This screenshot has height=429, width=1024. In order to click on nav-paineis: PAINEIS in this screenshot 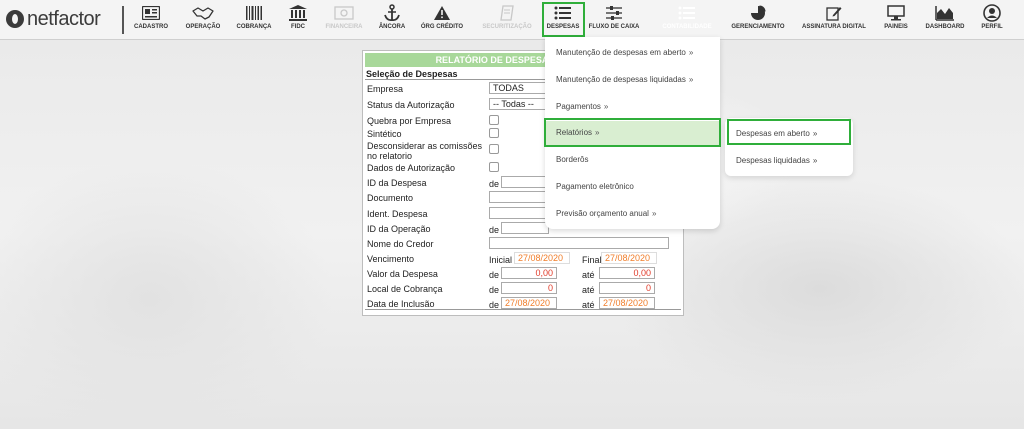, I will do `click(896, 19)`.